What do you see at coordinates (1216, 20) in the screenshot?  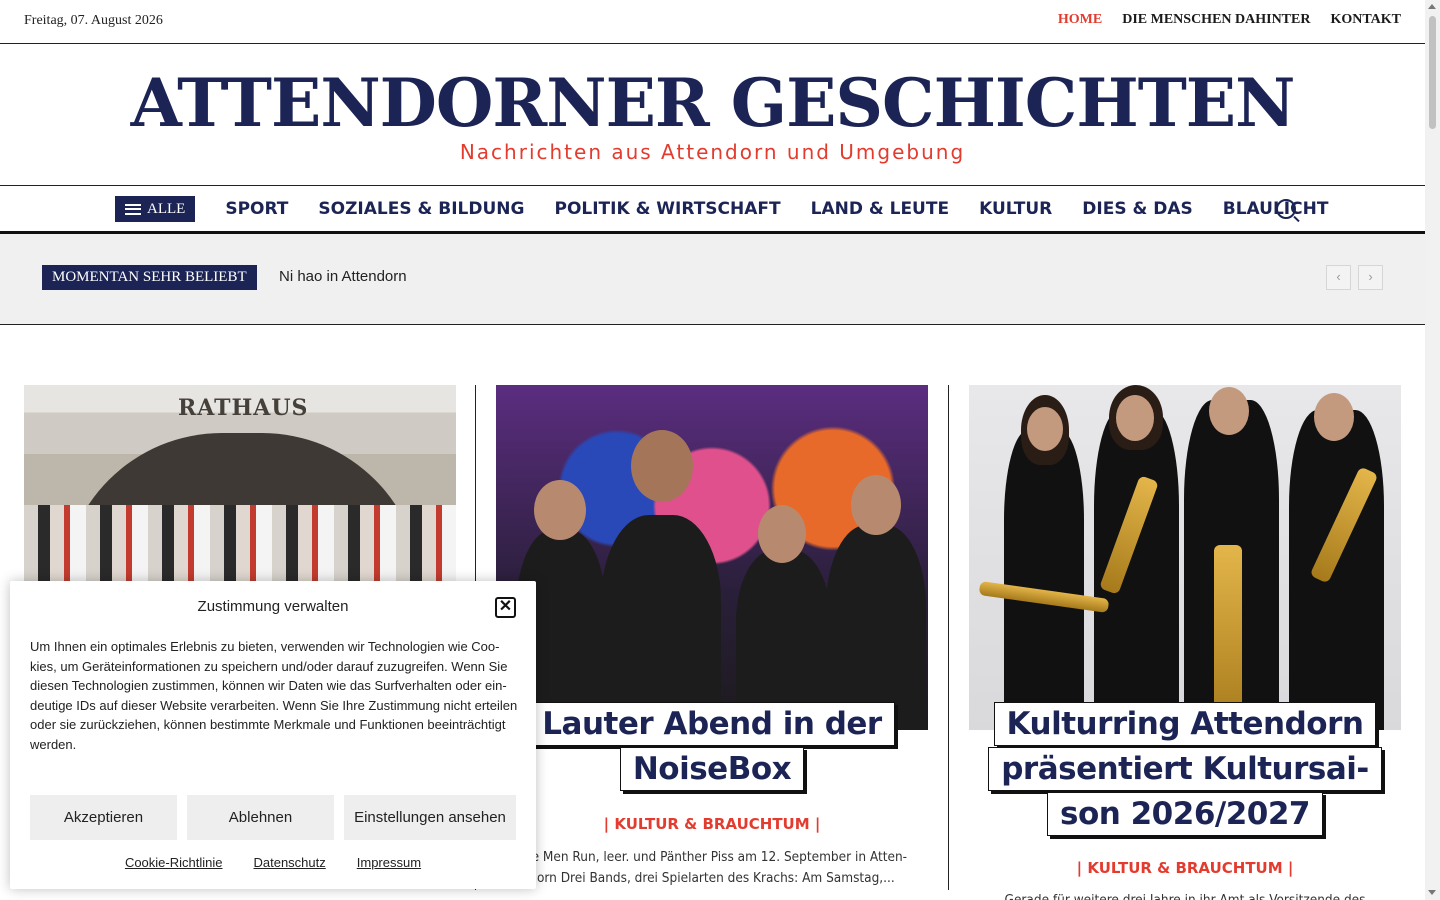 I see `top-nav-team: DIE MENSCHEN DAHINTER` at bounding box center [1216, 20].